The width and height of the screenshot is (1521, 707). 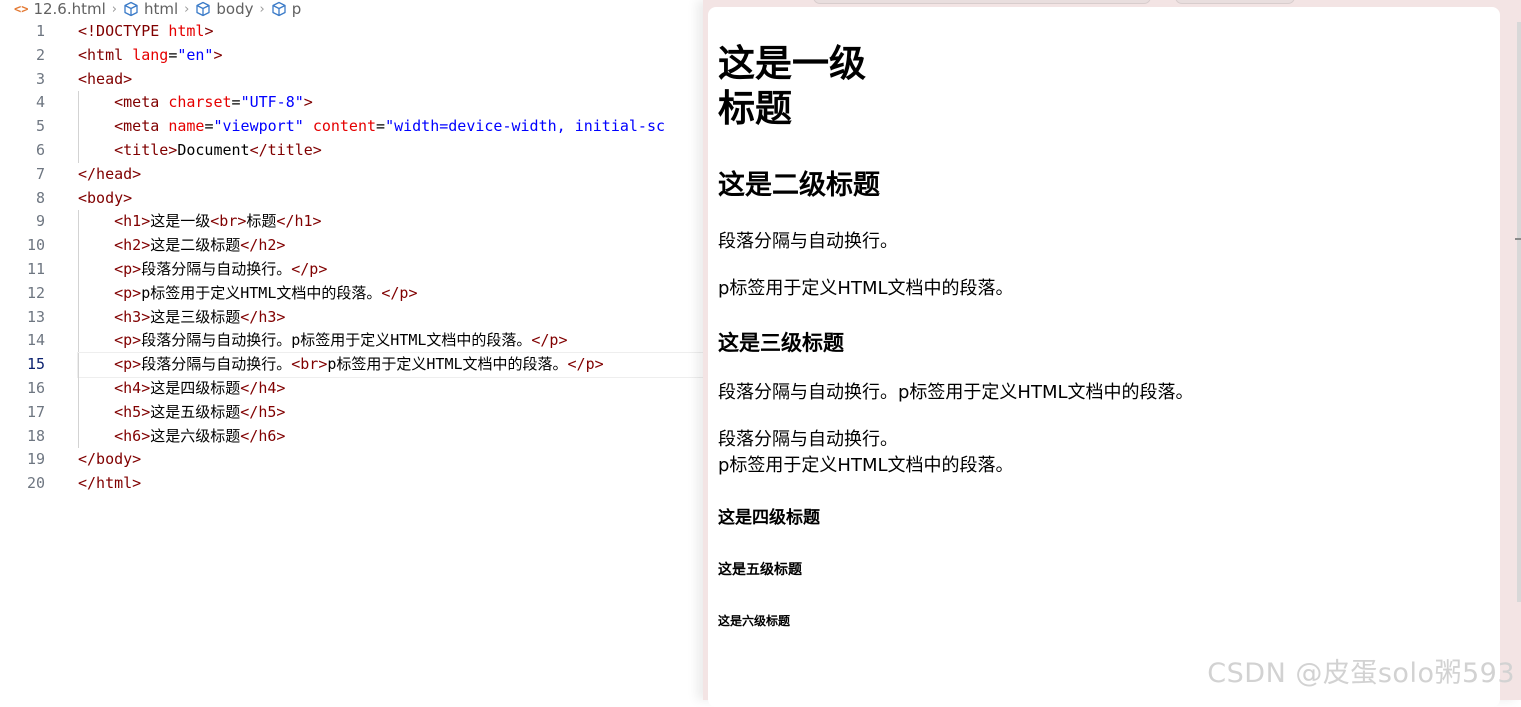 I want to click on preview-h1-line2: 标题, so click(x=755, y=108).